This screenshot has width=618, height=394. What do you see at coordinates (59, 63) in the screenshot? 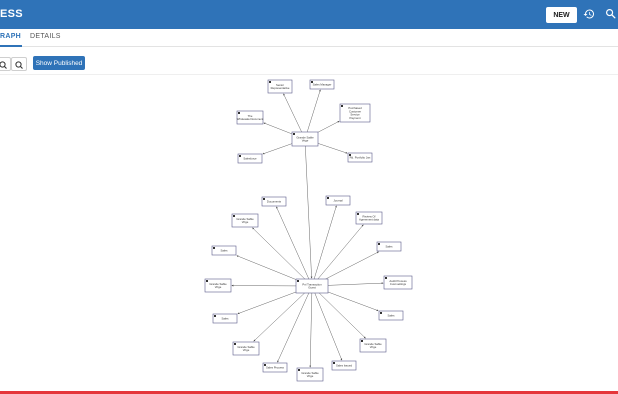
I see `show-published-button: Show Published` at bounding box center [59, 63].